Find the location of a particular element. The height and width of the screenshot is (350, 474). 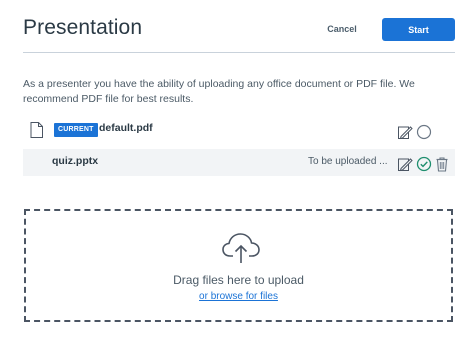

cancel-button: Cancel is located at coordinates (342, 29).